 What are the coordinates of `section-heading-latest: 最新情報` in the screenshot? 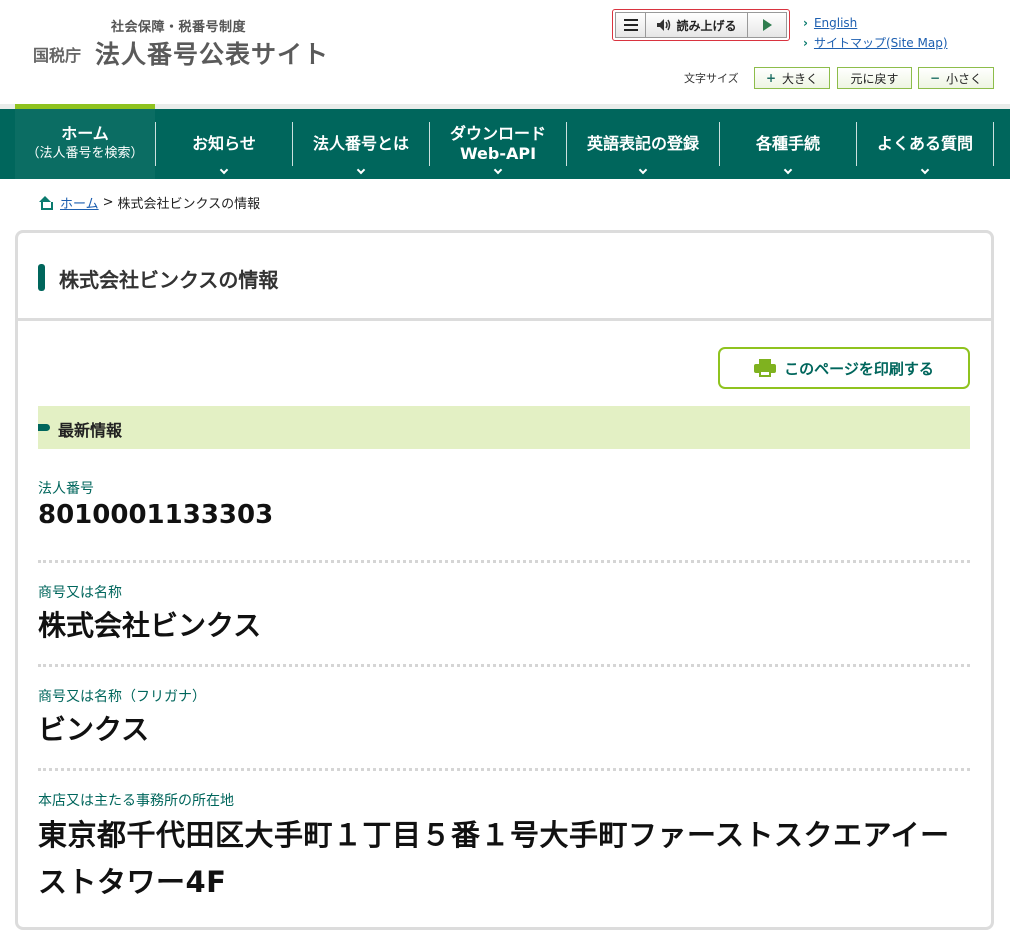 It's located at (504, 427).